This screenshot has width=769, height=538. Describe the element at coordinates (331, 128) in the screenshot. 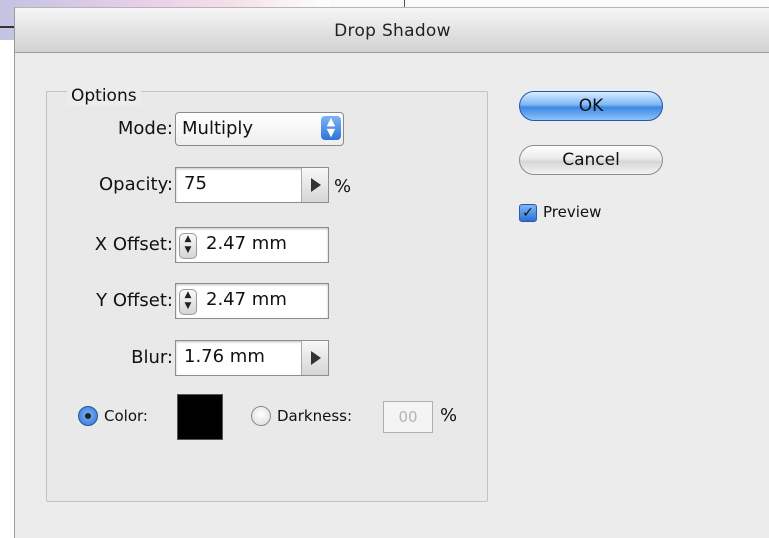

I see `select-arrows-icon: ▲ ▼` at that location.